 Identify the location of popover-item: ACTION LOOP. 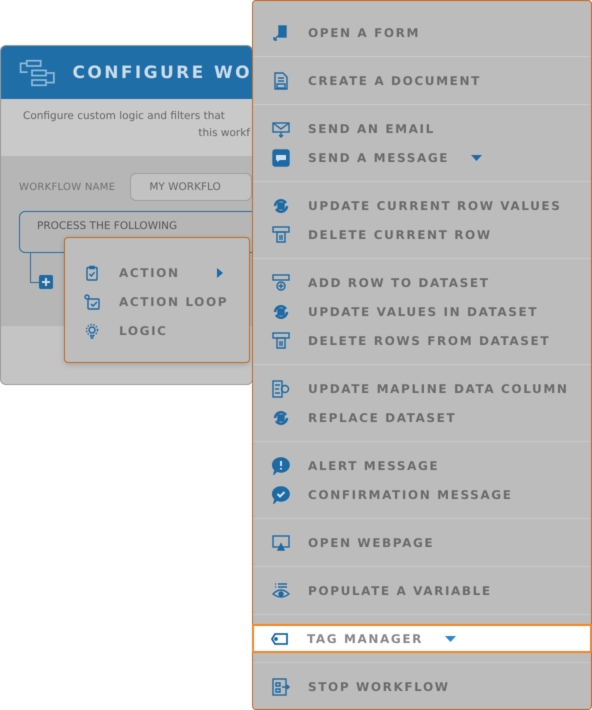
(157, 301).